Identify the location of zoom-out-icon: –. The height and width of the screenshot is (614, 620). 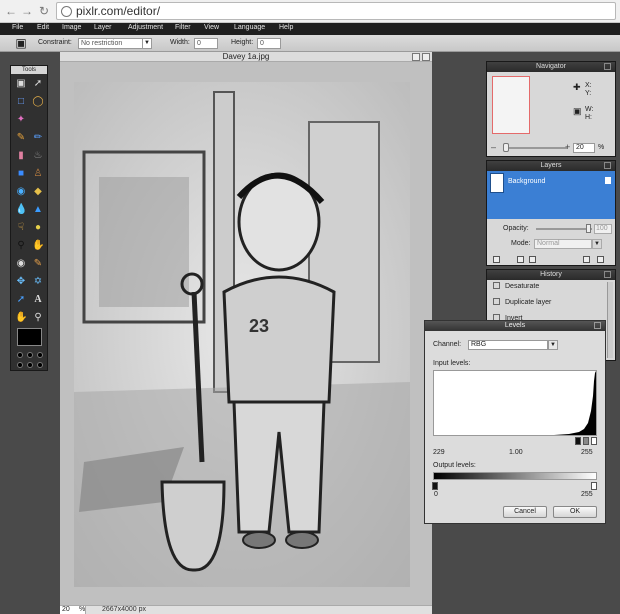
(493, 147).